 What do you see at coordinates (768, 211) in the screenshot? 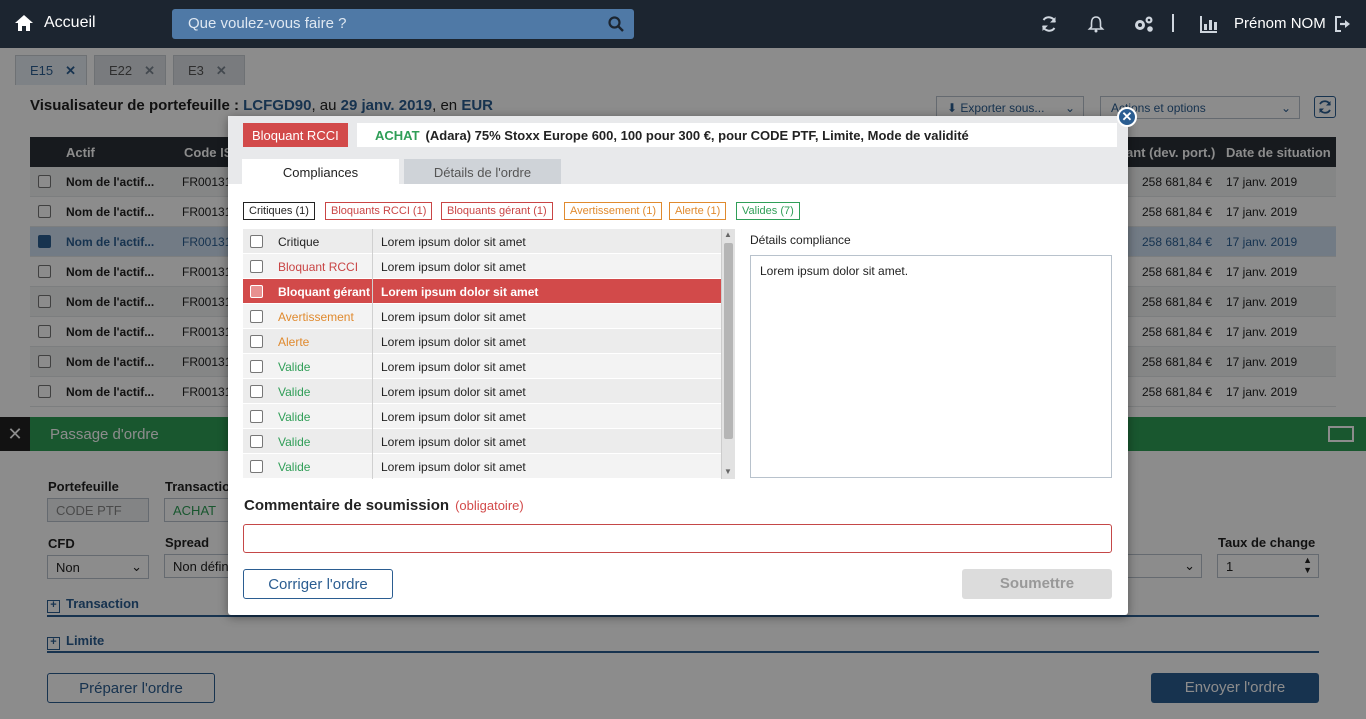
I see `filter-chip: Valides (7)` at bounding box center [768, 211].